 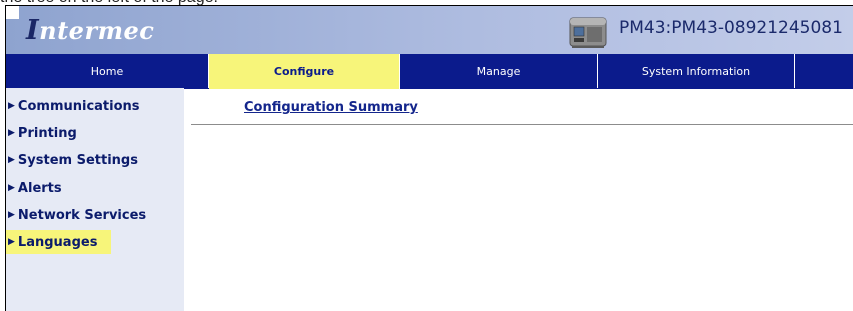 I want to click on sidebar-item-label: Communications, so click(x=78, y=106).